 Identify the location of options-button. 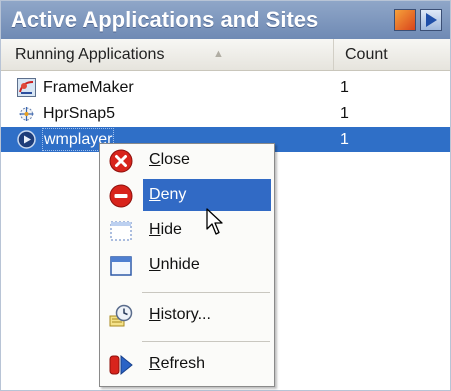
(405, 20).